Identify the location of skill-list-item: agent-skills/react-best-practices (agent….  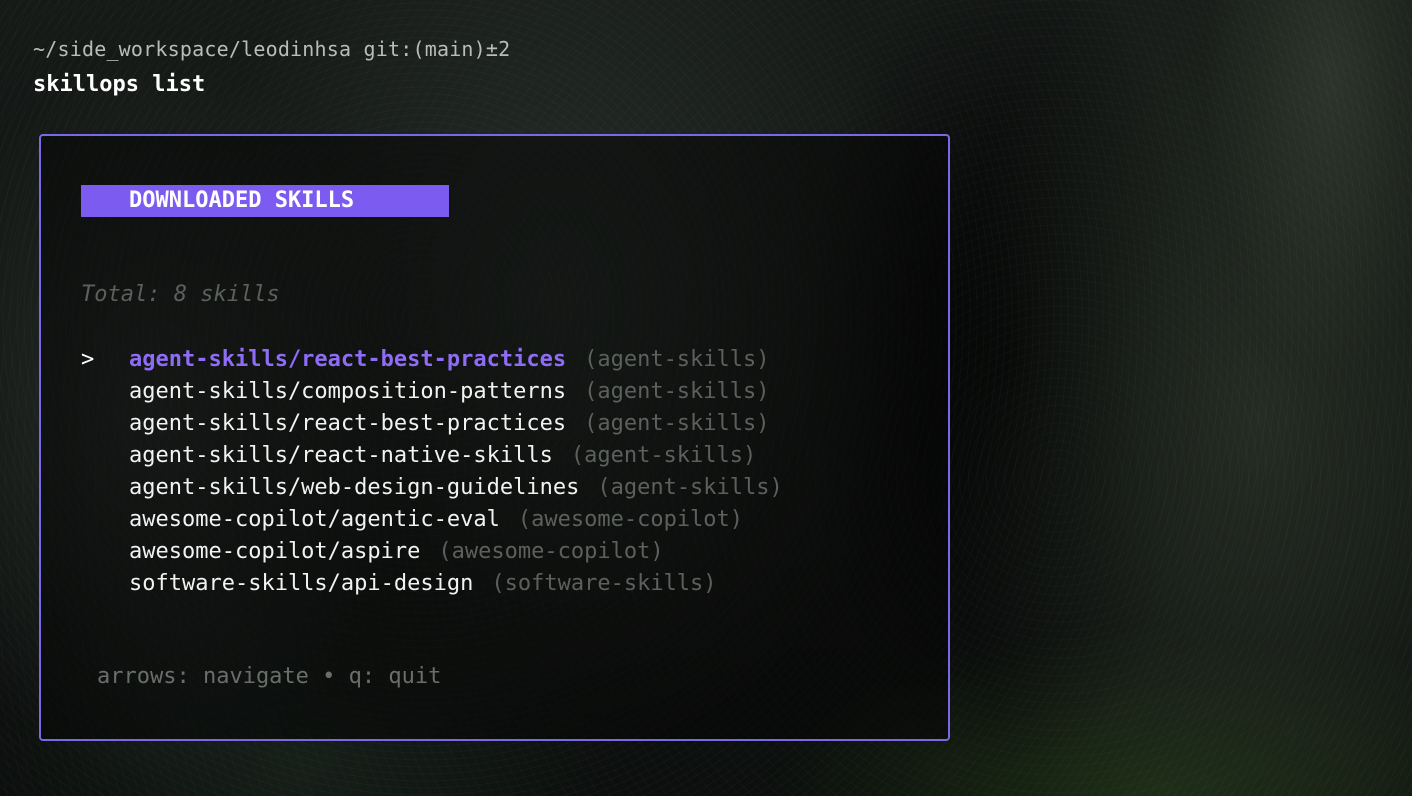
(432, 424).